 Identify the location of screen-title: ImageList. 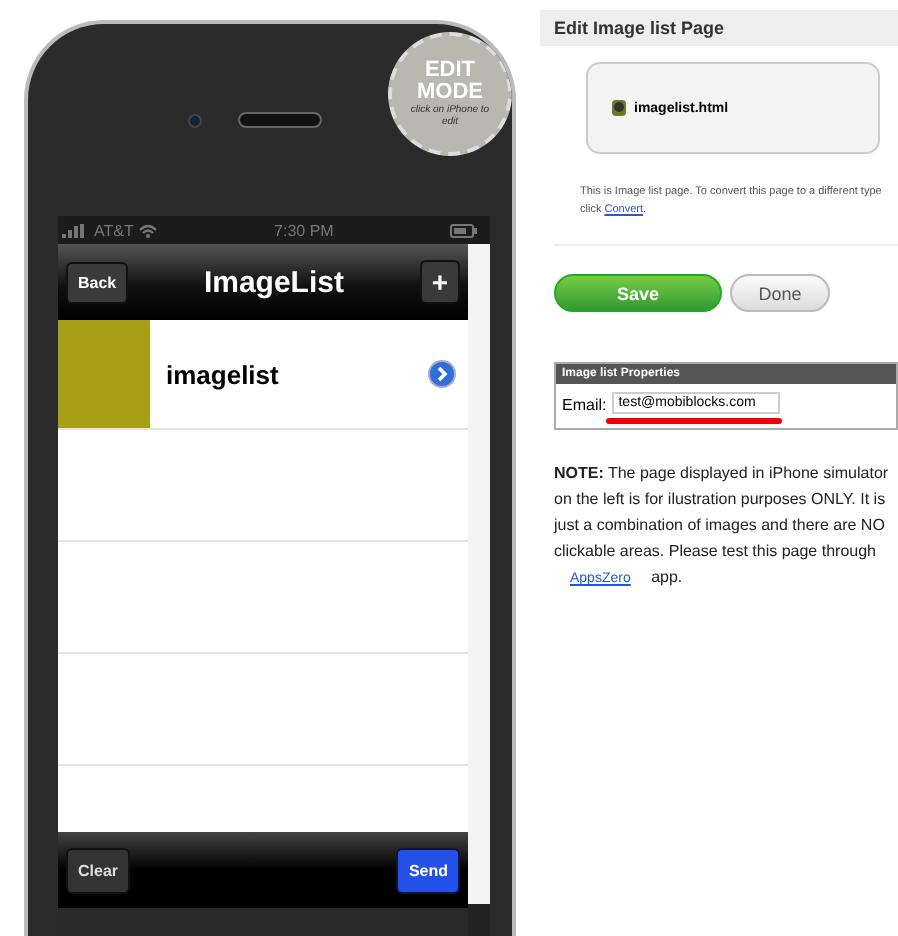
(273, 282).